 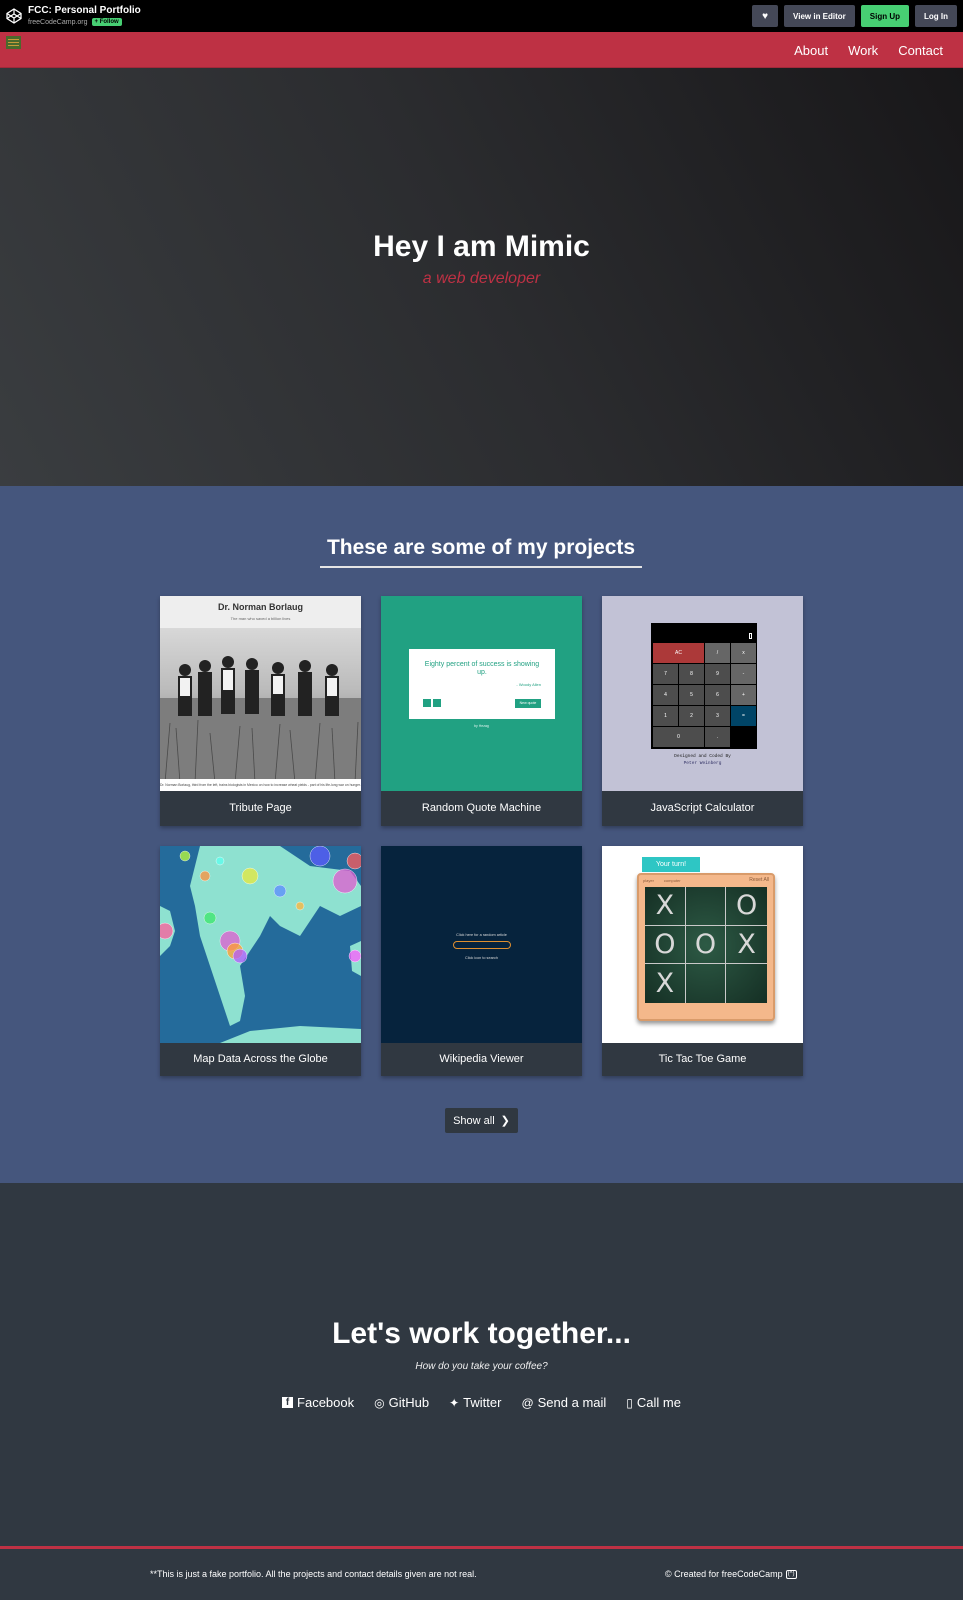 What do you see at coordinates (260, 618) in the screenshot?
I see `thumb-subheading: The man who saved a billion lives` at bounding box center [260, 618].